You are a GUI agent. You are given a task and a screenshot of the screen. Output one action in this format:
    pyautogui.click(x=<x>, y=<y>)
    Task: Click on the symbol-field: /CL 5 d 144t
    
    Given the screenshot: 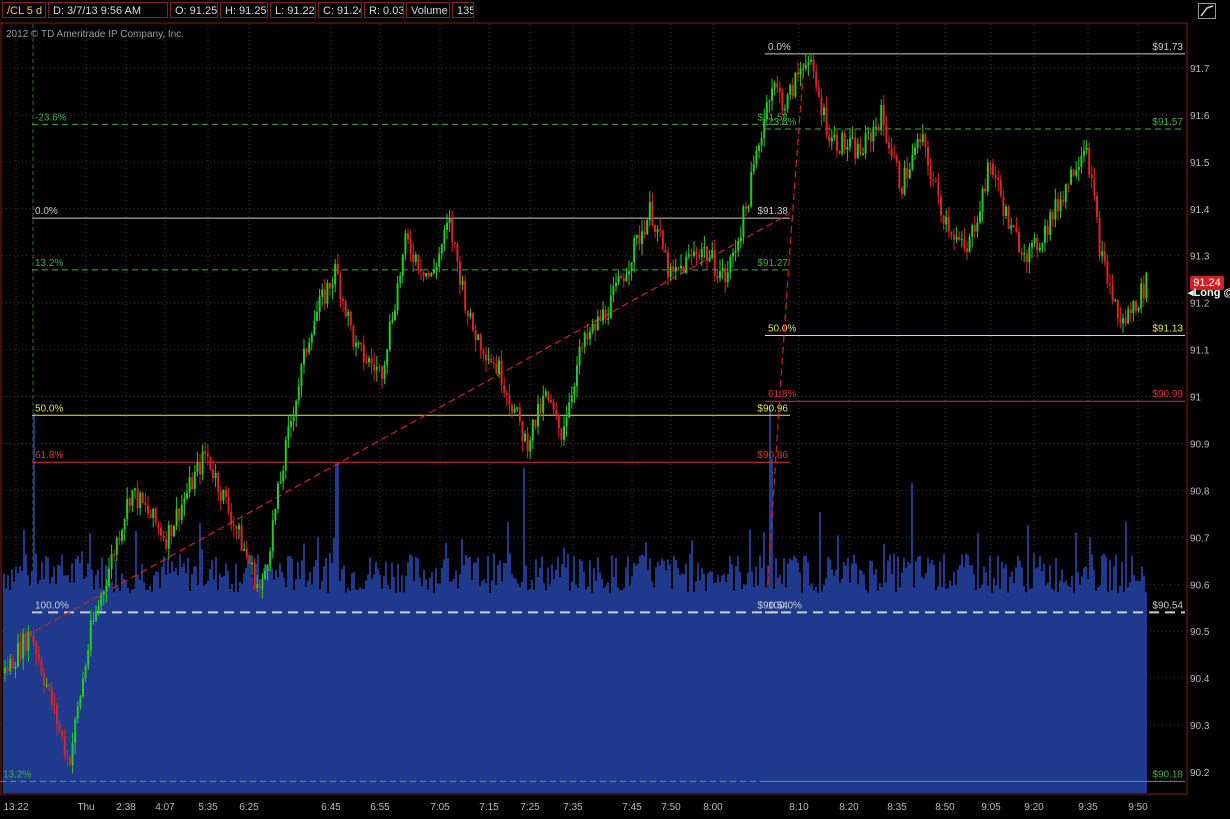 What is the action you would take?
    pyautogui.click(x=24, y=10)
    